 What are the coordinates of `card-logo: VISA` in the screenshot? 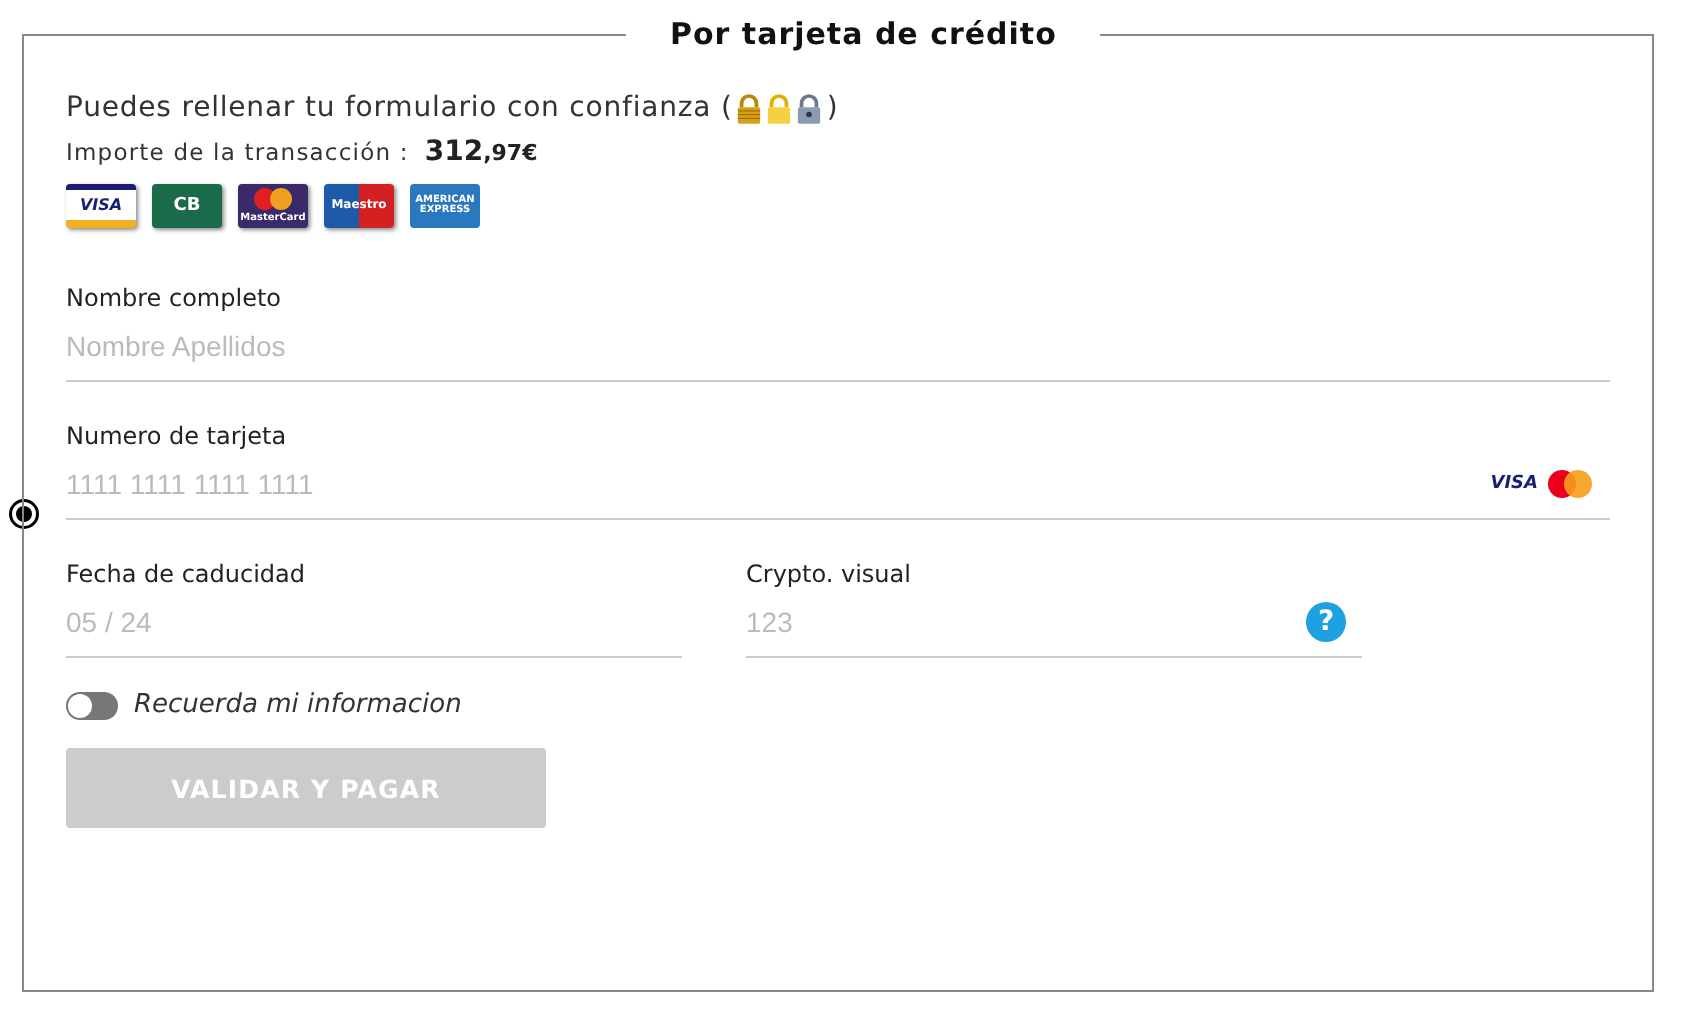 It's located at (101, 206).